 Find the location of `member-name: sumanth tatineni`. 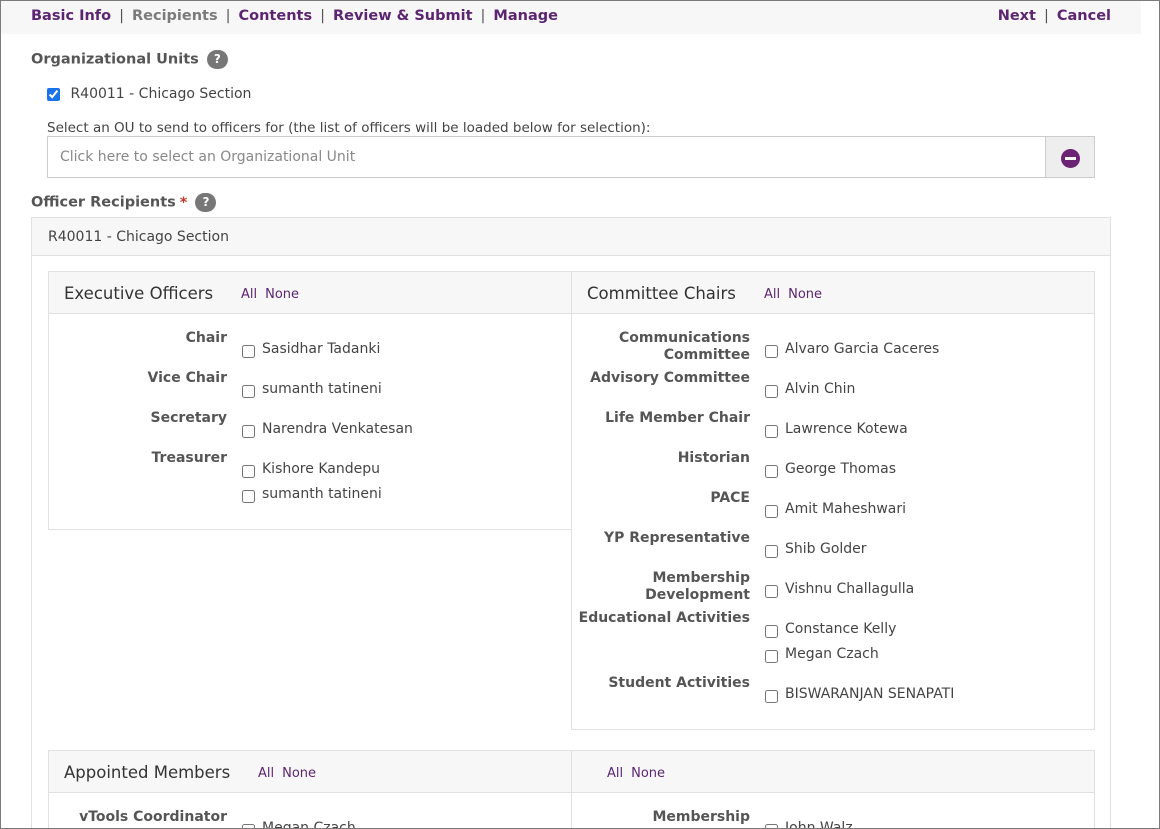

member-name: sumanth tatineni is located at coordinates (322, 494).